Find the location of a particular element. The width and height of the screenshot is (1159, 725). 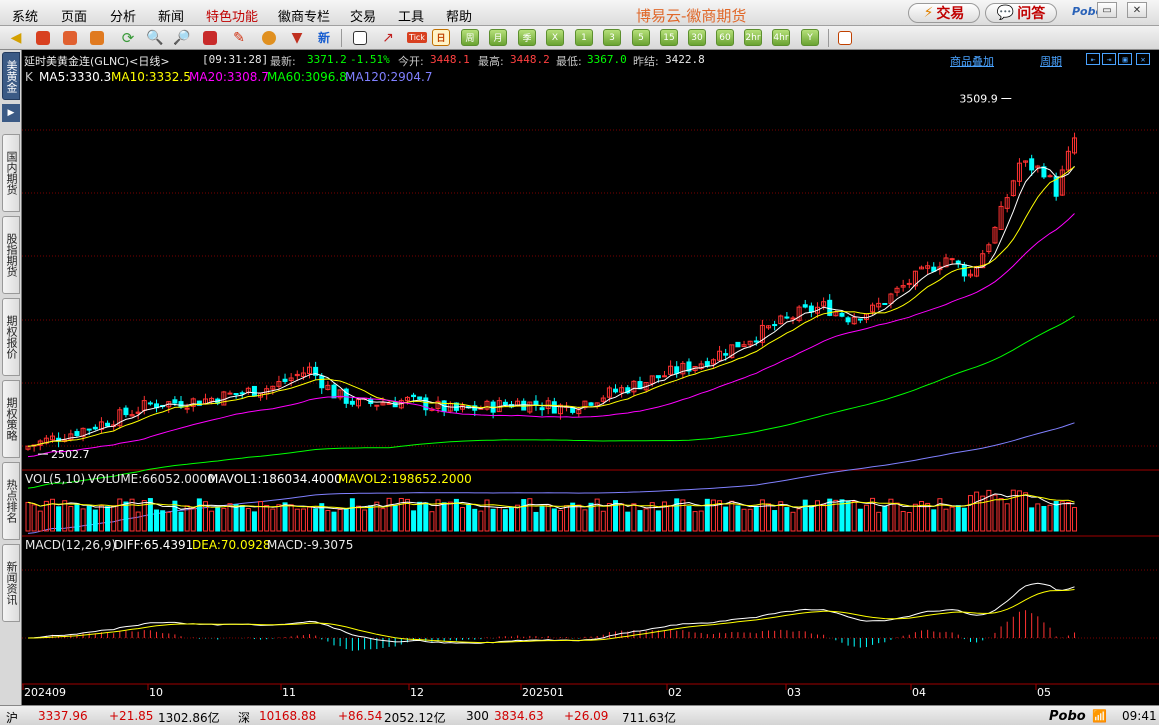

period-button-11: 2hr is located at coordinates (753, 37).